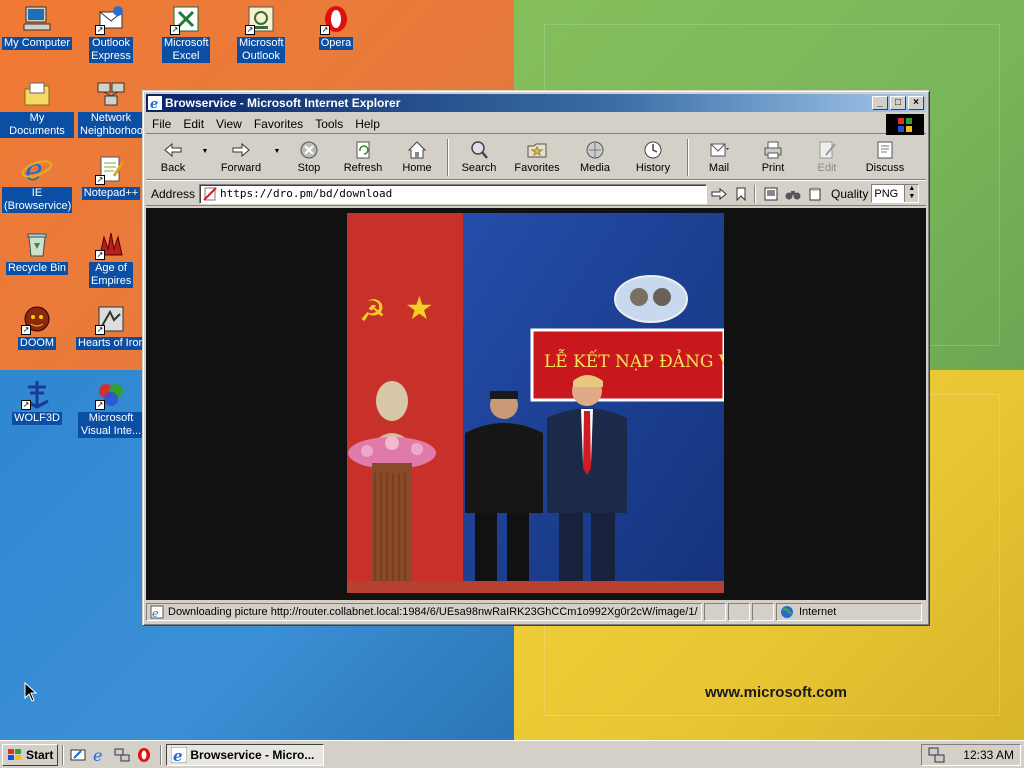 This screenshot has height=768, width=1024. What do you see at coordinates (773, 150) in the screenshot?
I see `printer-icon` at bounding box center [773, 150].